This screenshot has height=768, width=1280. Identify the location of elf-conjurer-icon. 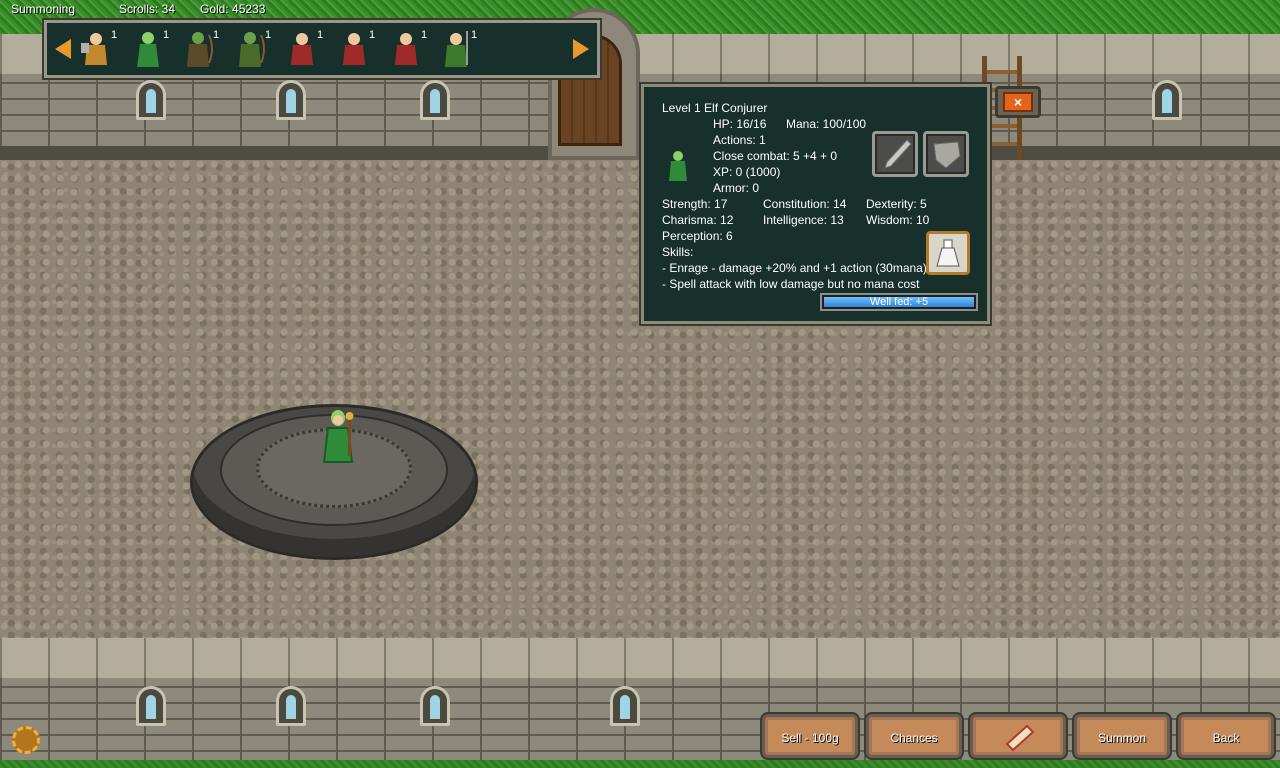
(148, 49).